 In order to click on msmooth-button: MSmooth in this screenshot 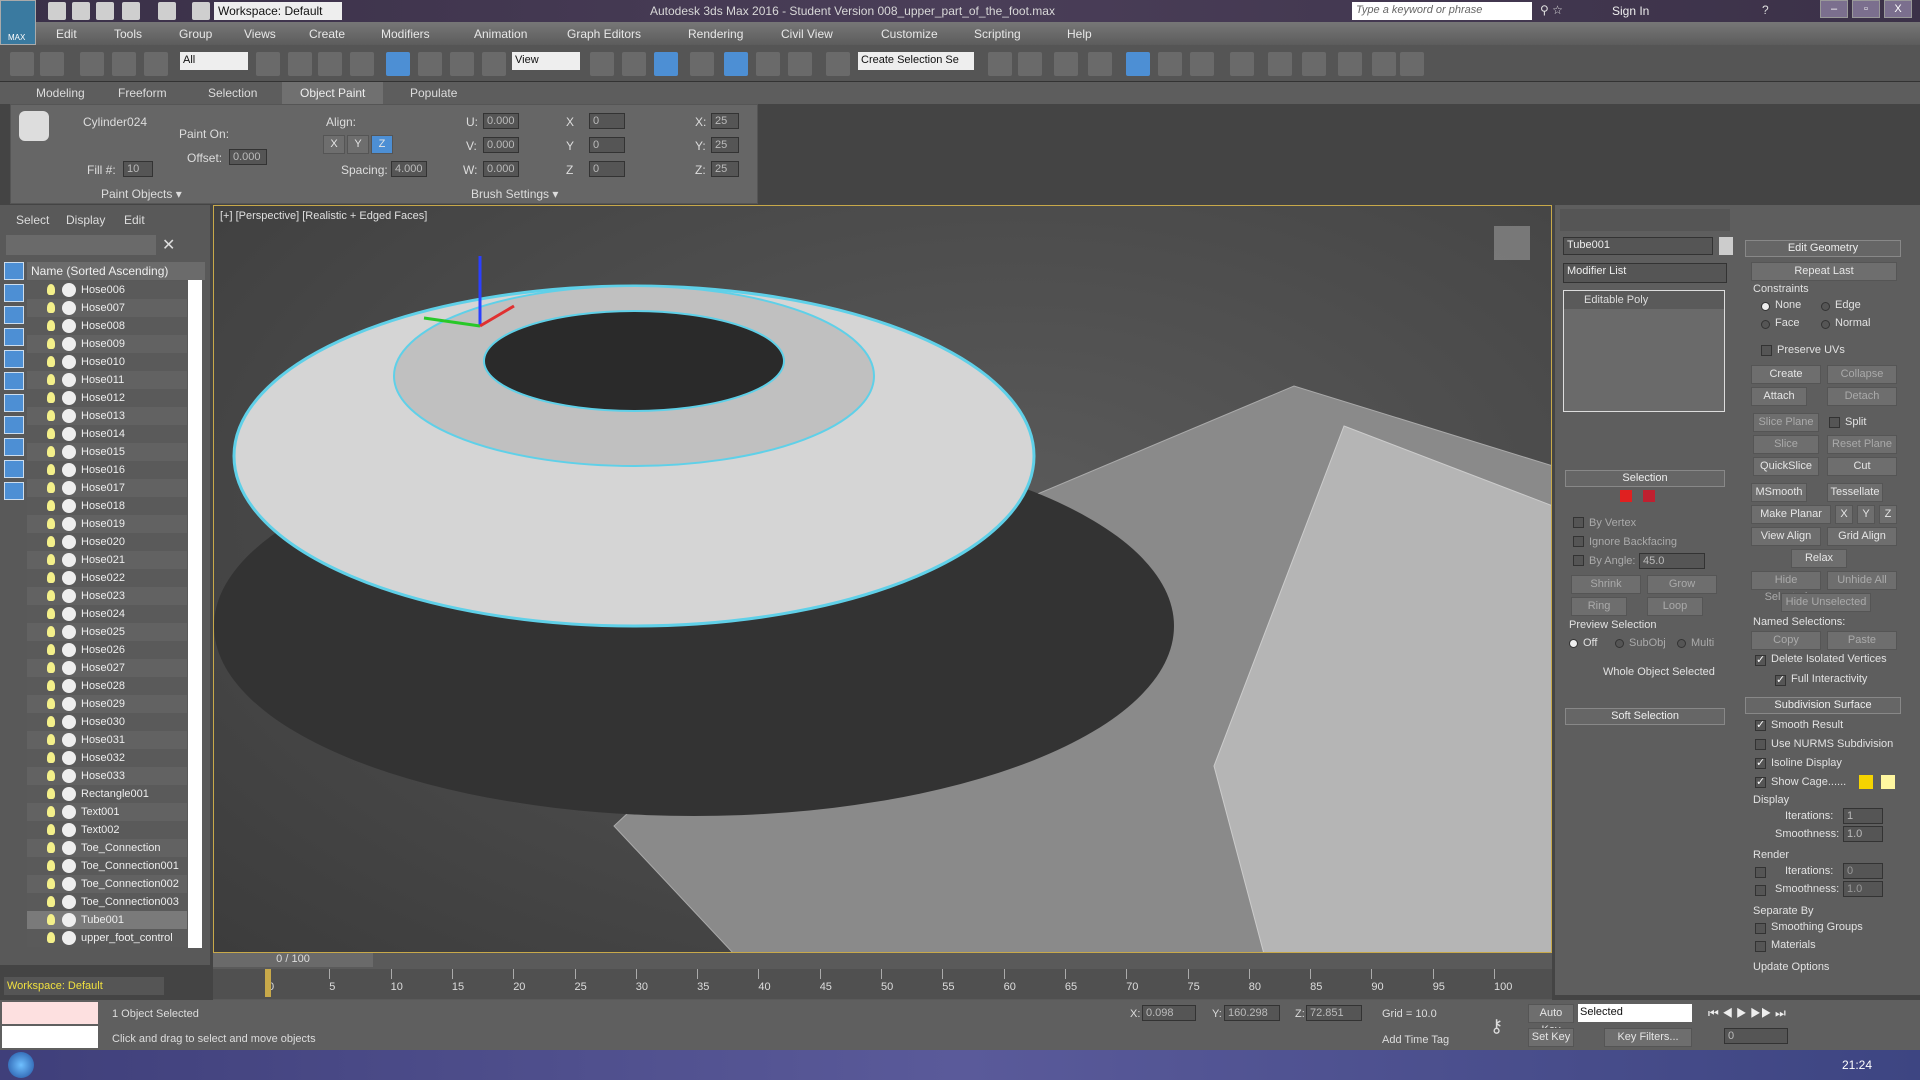, I will do `click(1779, 492)`.